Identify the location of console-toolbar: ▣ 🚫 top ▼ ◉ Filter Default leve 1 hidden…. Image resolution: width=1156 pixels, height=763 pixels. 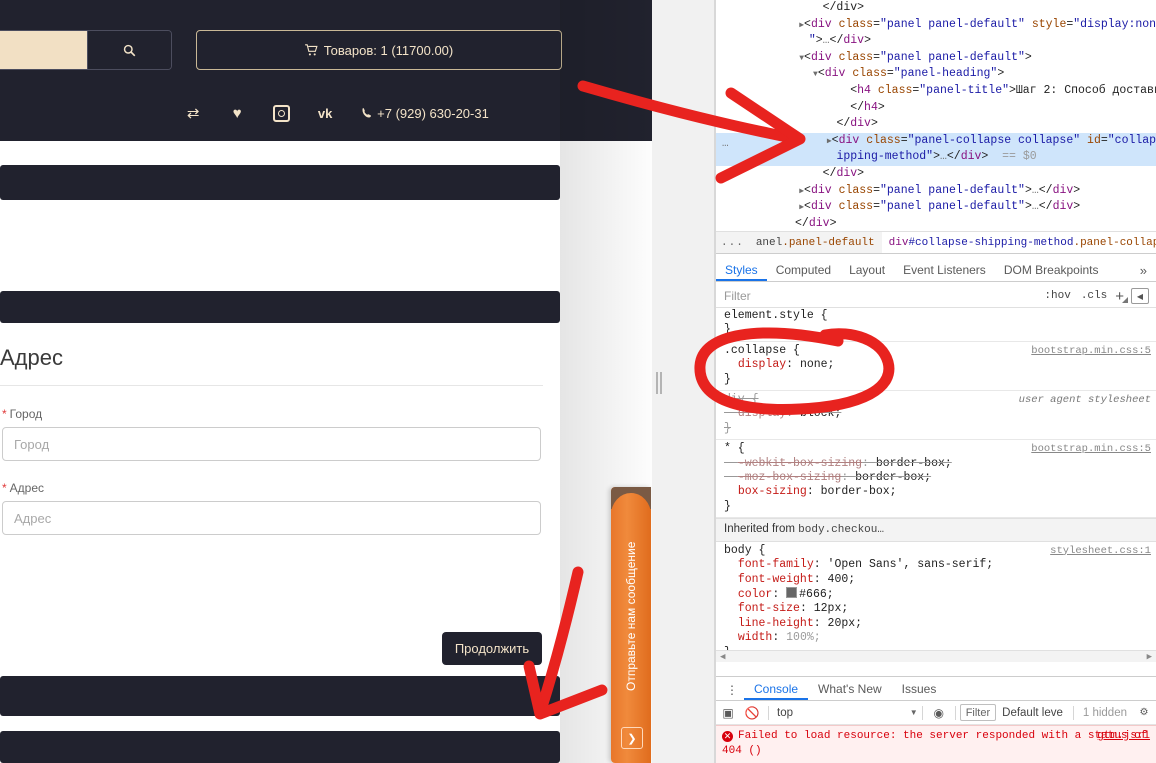
(936, 713).